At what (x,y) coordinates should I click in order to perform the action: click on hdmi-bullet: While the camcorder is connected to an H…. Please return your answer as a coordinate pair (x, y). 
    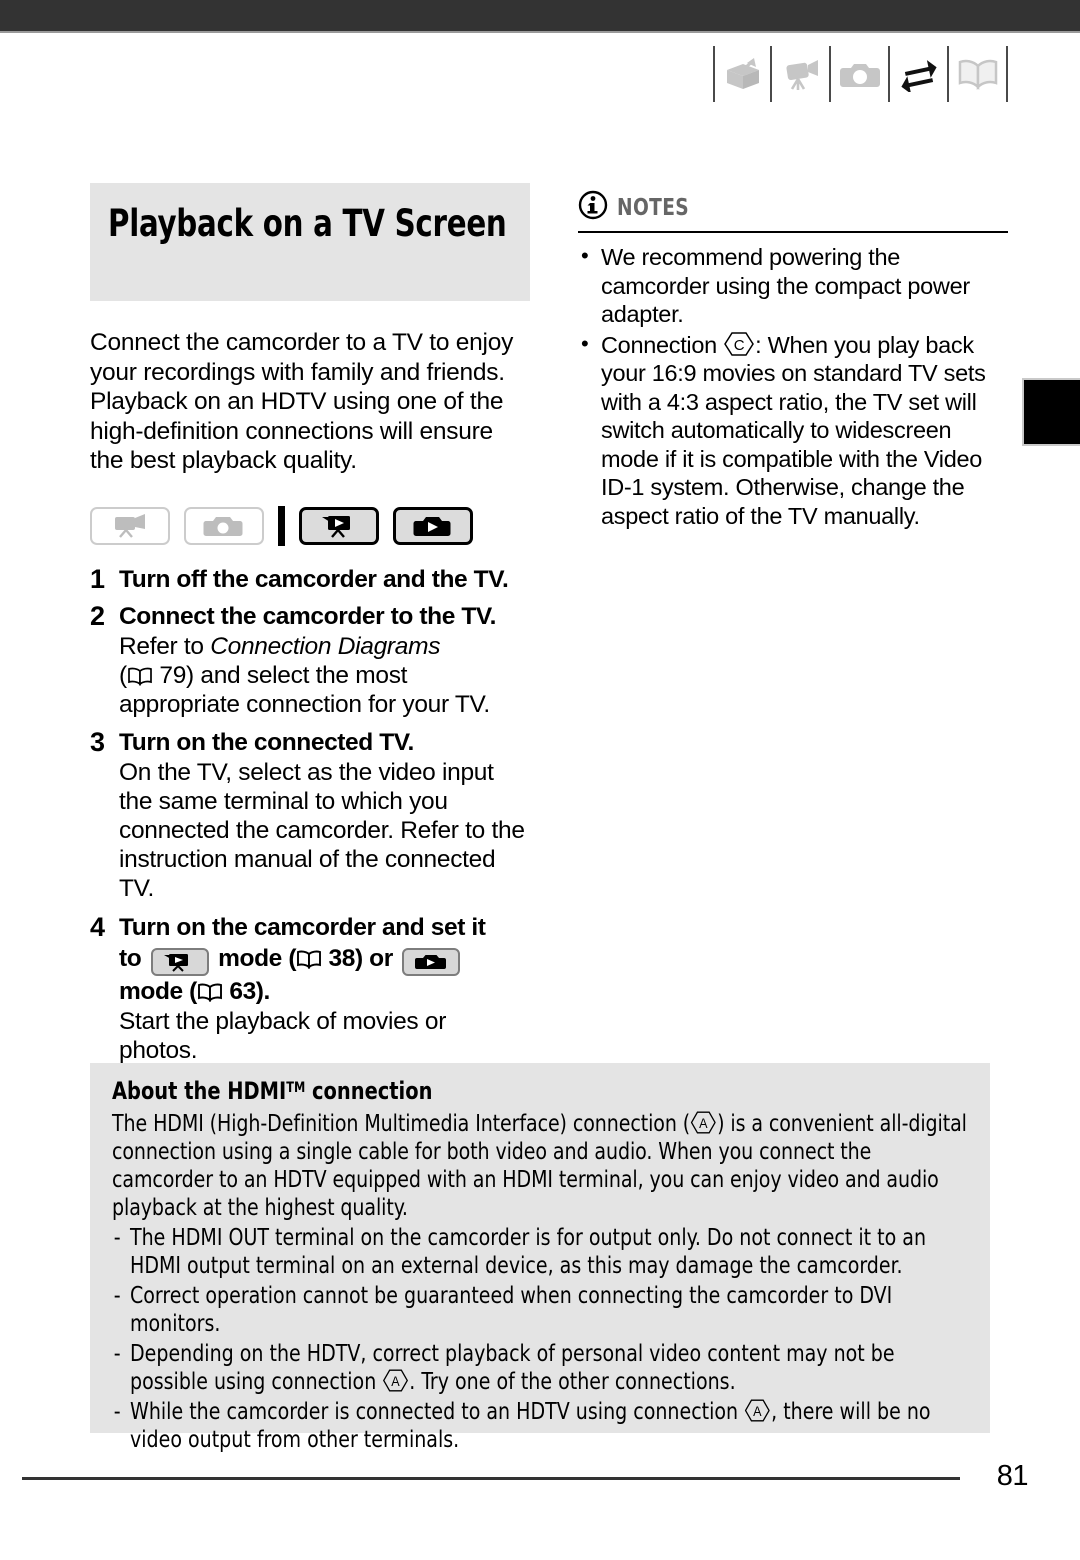
    Looking at the image, I should click on (540, 1425).